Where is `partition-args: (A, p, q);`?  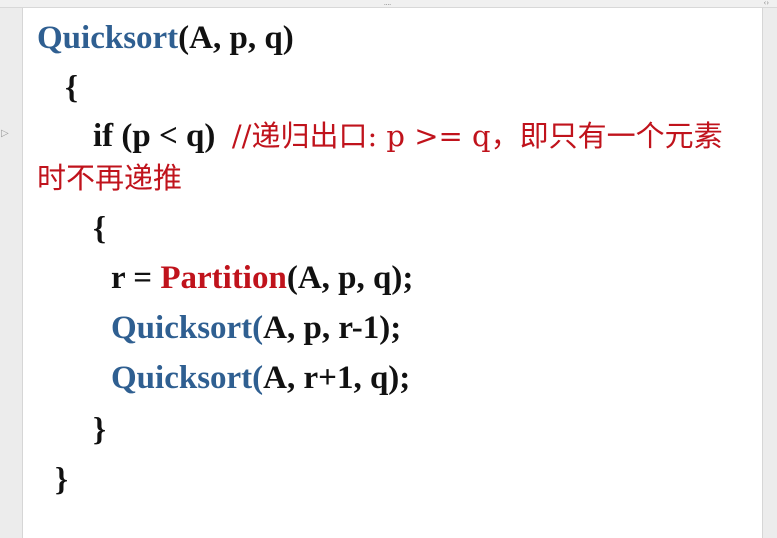
partition-args: (A, p, q); is located at coordinates (350, 278).